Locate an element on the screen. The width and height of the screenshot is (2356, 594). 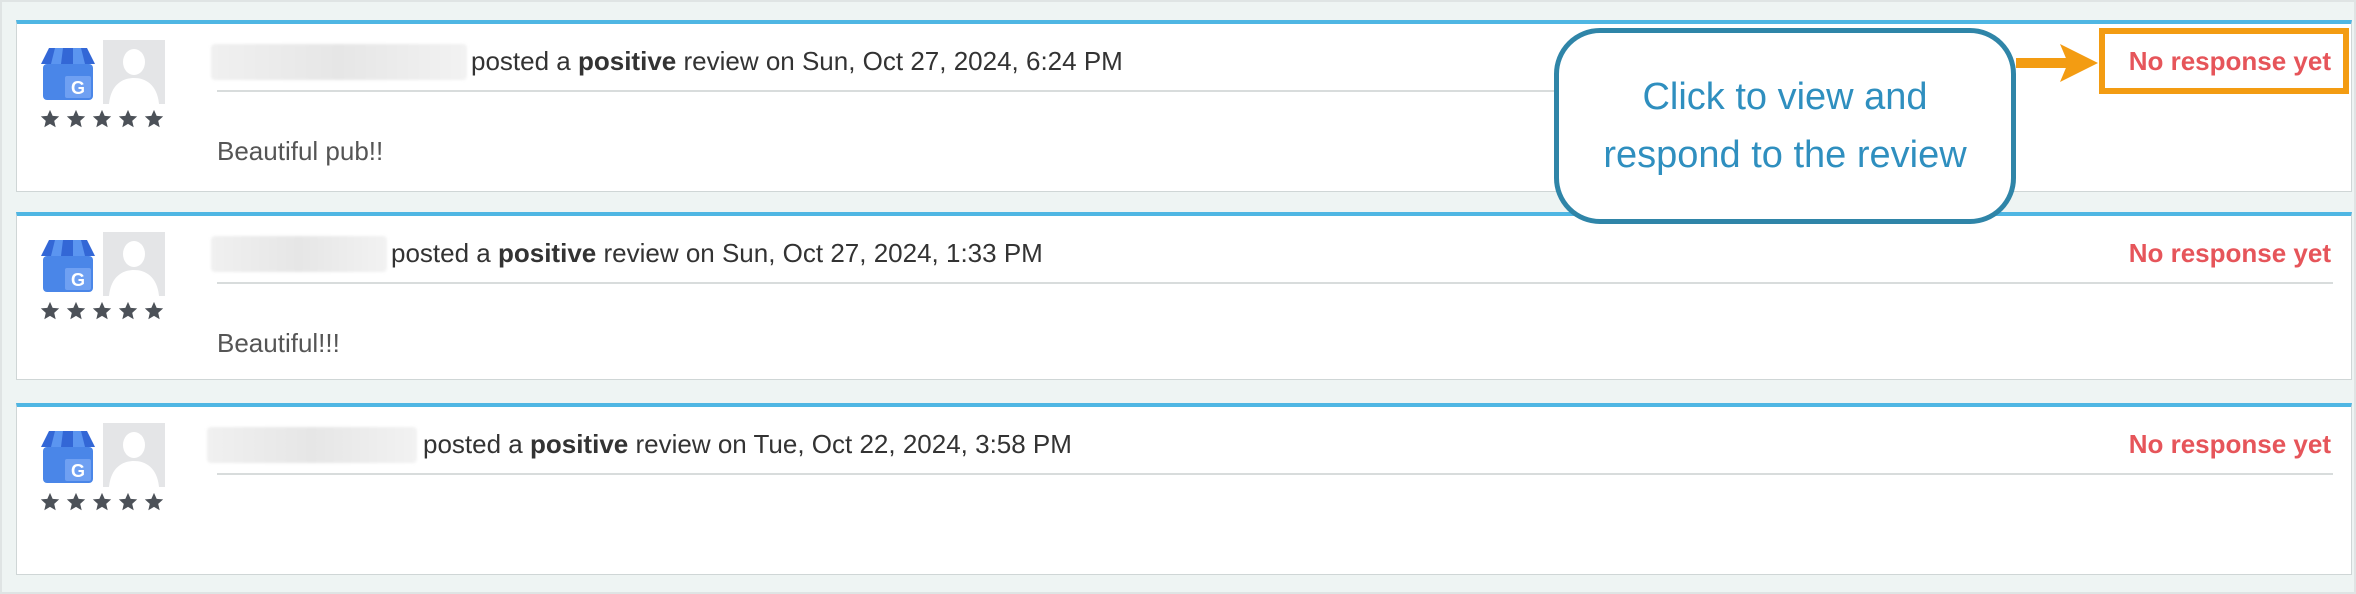
review-date: review on Tue, Oct 22, 2024, 3:58 PM is located at coordinates (853, 444).